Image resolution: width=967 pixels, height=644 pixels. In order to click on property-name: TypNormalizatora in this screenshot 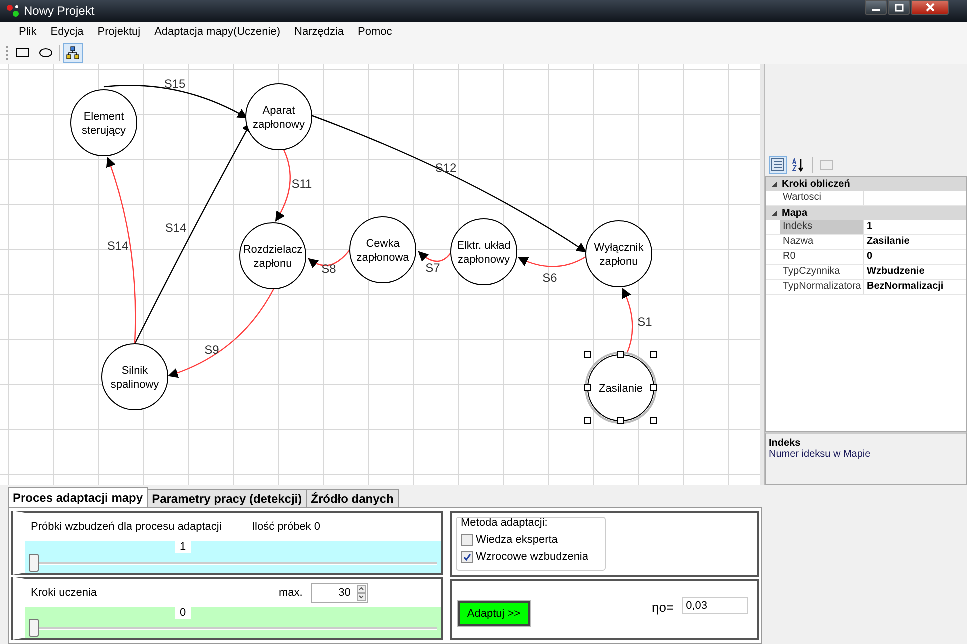, I will do `click(822, 287)`.